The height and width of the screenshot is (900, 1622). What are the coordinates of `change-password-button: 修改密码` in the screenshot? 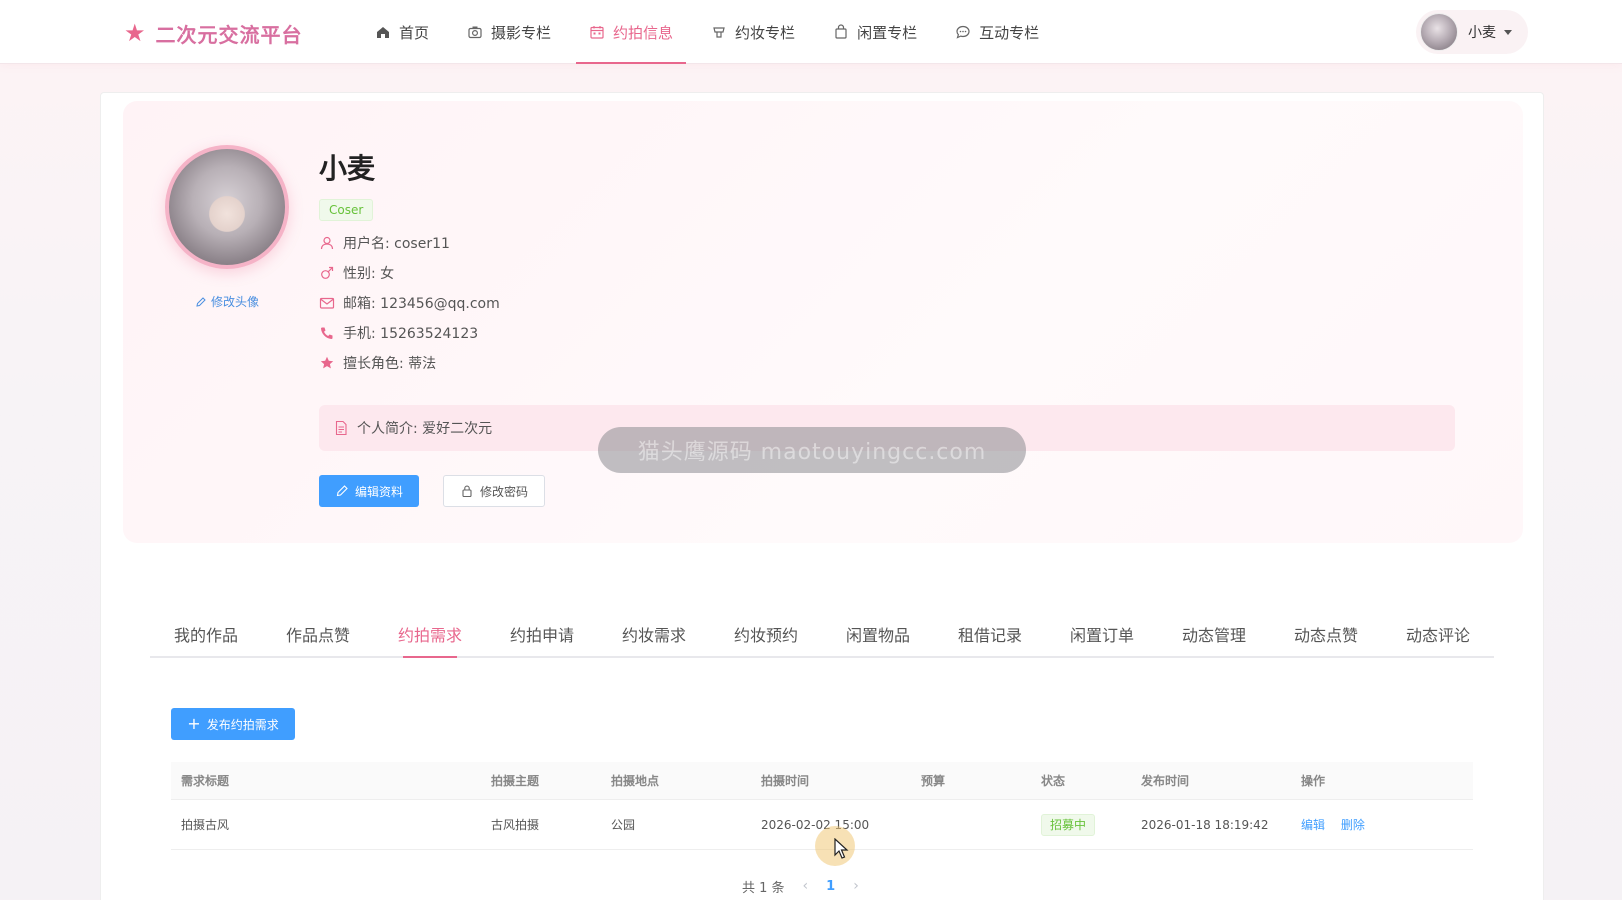 It's located at (494, 491).